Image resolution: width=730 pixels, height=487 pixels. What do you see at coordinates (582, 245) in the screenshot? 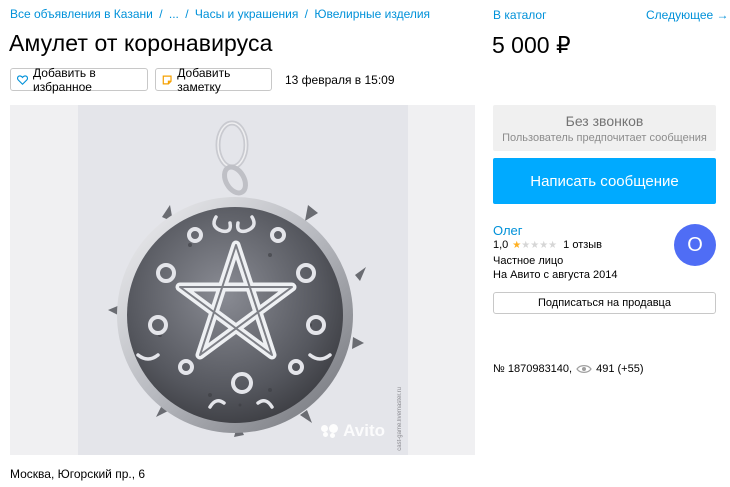
I see `reviews-link: 1 отзыв` at bounding box center [582, 245].